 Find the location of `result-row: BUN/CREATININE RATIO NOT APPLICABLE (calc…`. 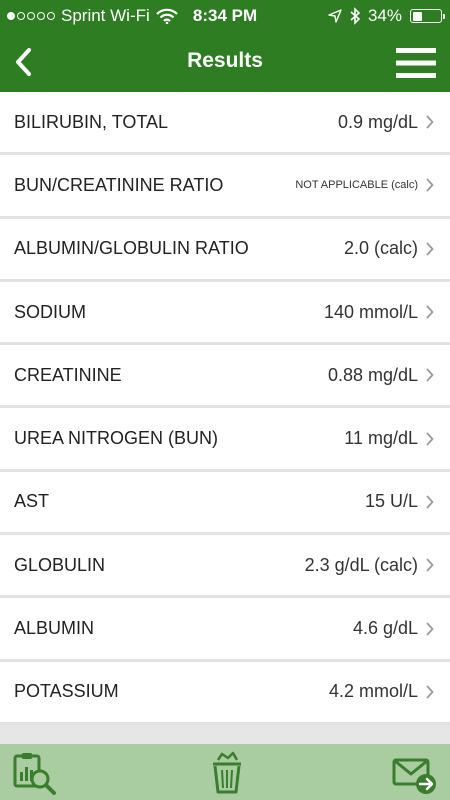

result-row: BUN/CREATININE RATIO NOT APPLICABLE (calc… is located at coordinates (225, 187).